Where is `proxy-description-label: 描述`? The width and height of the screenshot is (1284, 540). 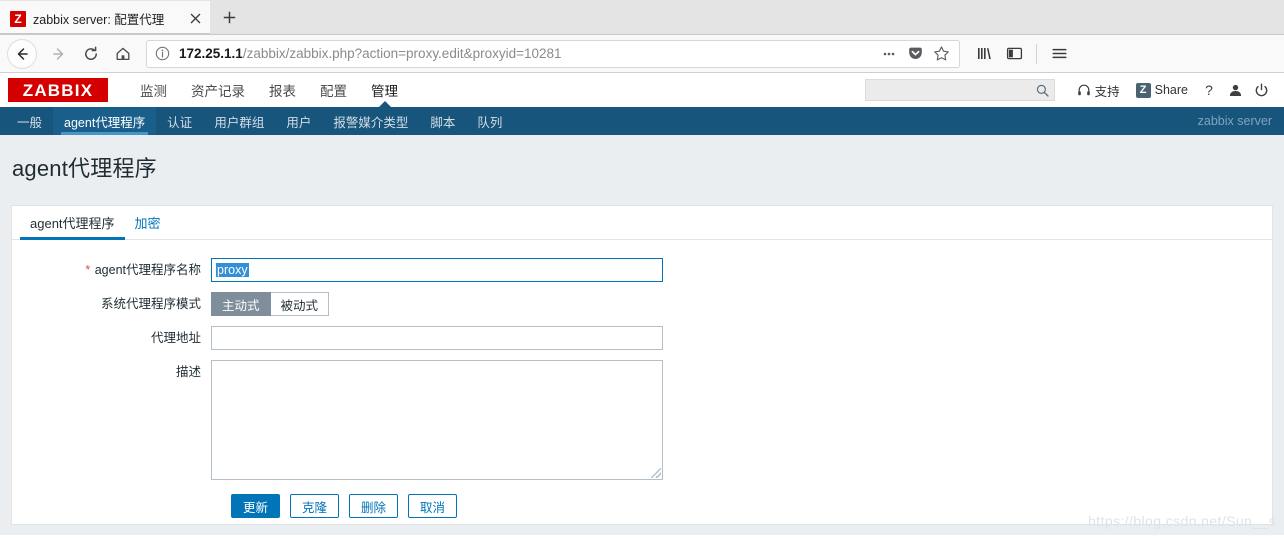 proxy-description-label: 描述 is located at coordinates (111, 372).